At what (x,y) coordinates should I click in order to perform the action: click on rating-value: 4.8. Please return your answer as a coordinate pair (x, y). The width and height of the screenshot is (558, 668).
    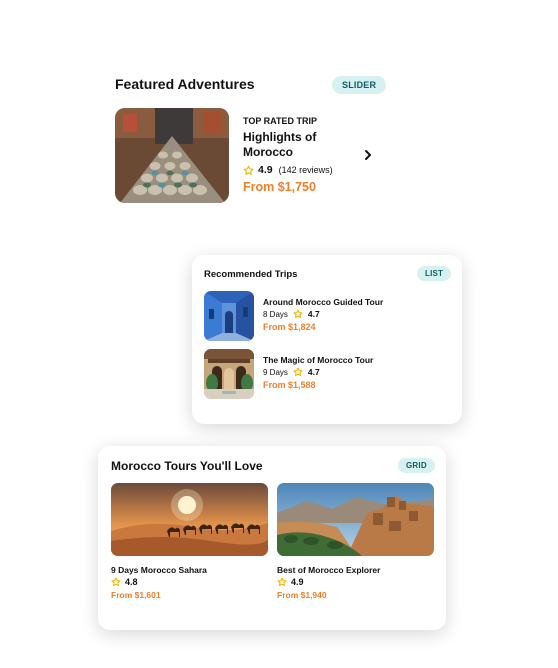
    Looking at the image, I should click on (131, 582).